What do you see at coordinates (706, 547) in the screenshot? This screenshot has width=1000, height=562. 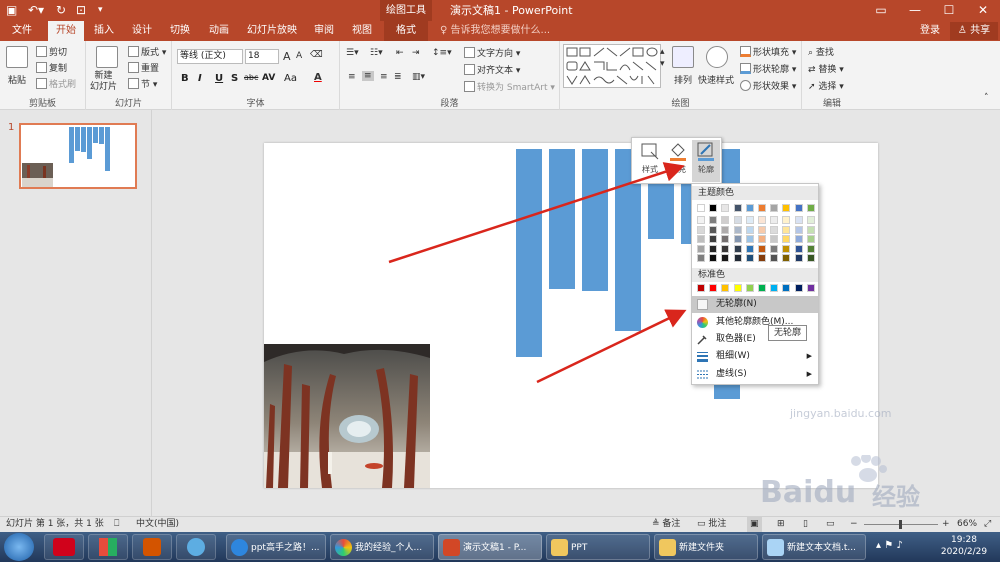 I see `taskbar-window-5: 新建文件夹` at bounding box center [706, 547].